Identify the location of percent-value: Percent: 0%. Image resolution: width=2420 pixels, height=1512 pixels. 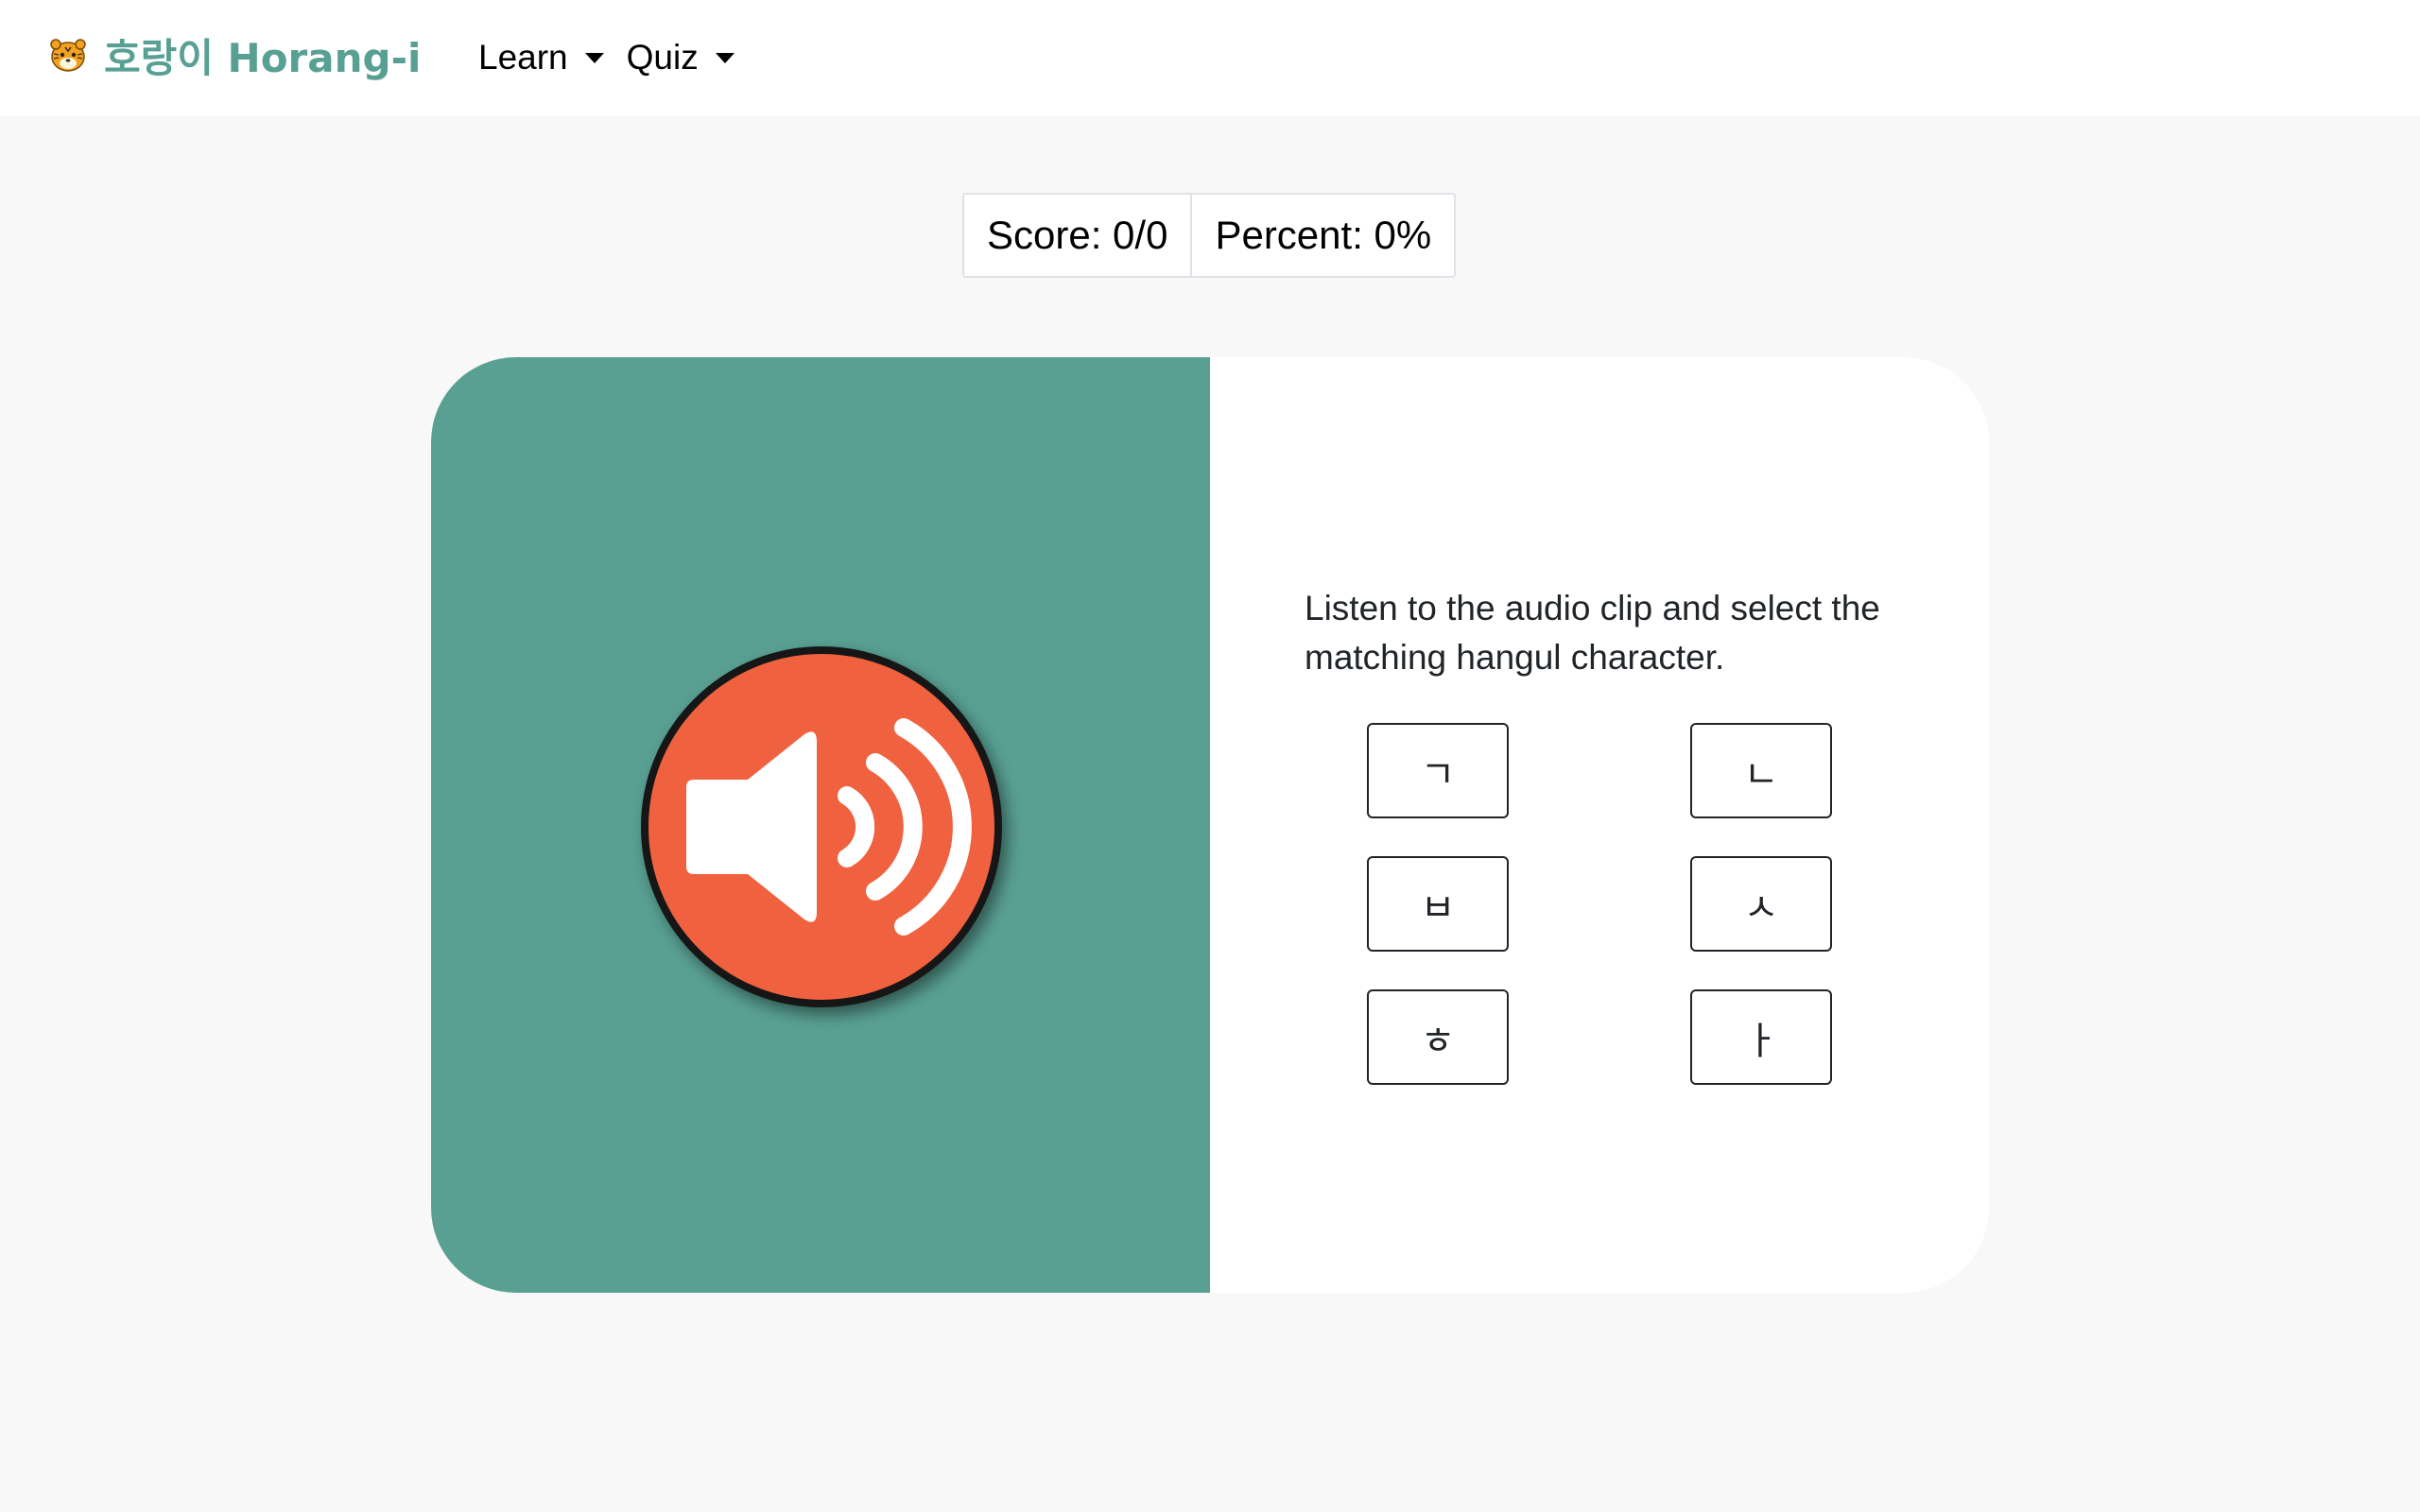
(1322, 235).